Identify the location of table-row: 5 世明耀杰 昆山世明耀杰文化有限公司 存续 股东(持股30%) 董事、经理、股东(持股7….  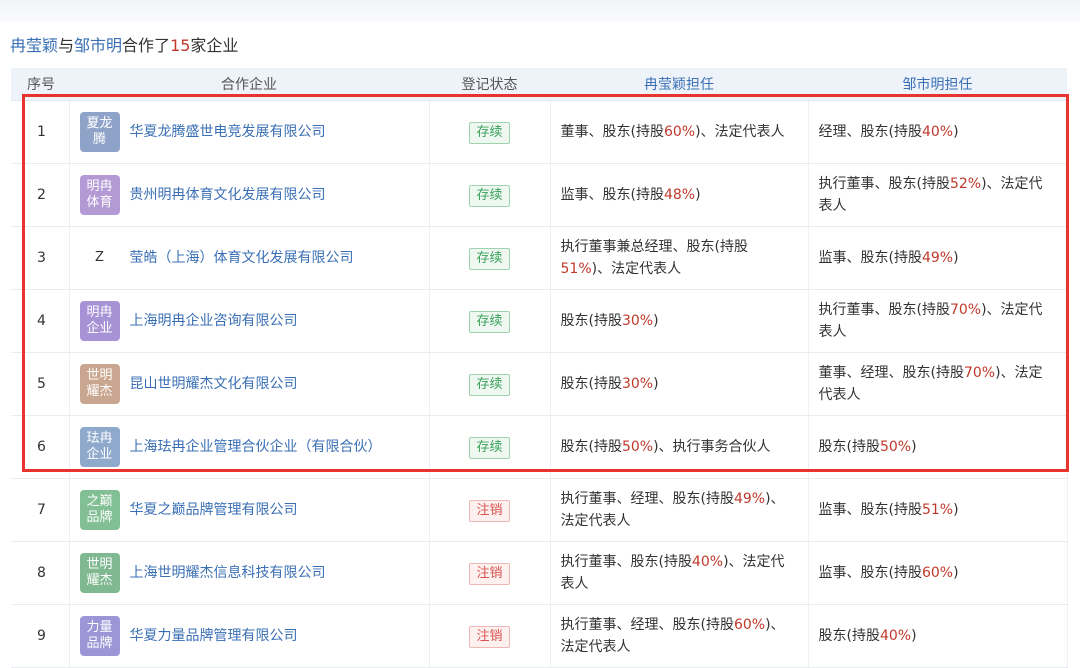
(539, 384).